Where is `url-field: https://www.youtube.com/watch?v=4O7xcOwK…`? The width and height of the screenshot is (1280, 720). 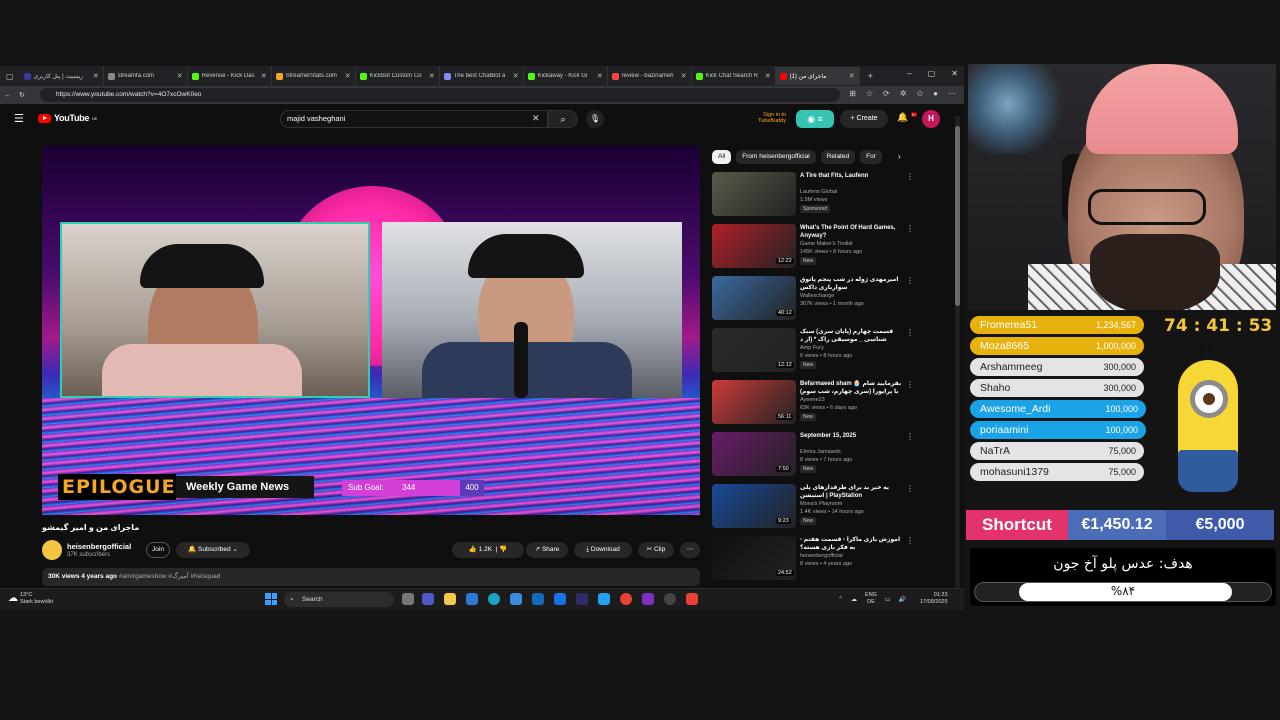
url-field: https://www.youtube.com/watch?v=4O7xcOwK… is located at coordinates (440, 95).